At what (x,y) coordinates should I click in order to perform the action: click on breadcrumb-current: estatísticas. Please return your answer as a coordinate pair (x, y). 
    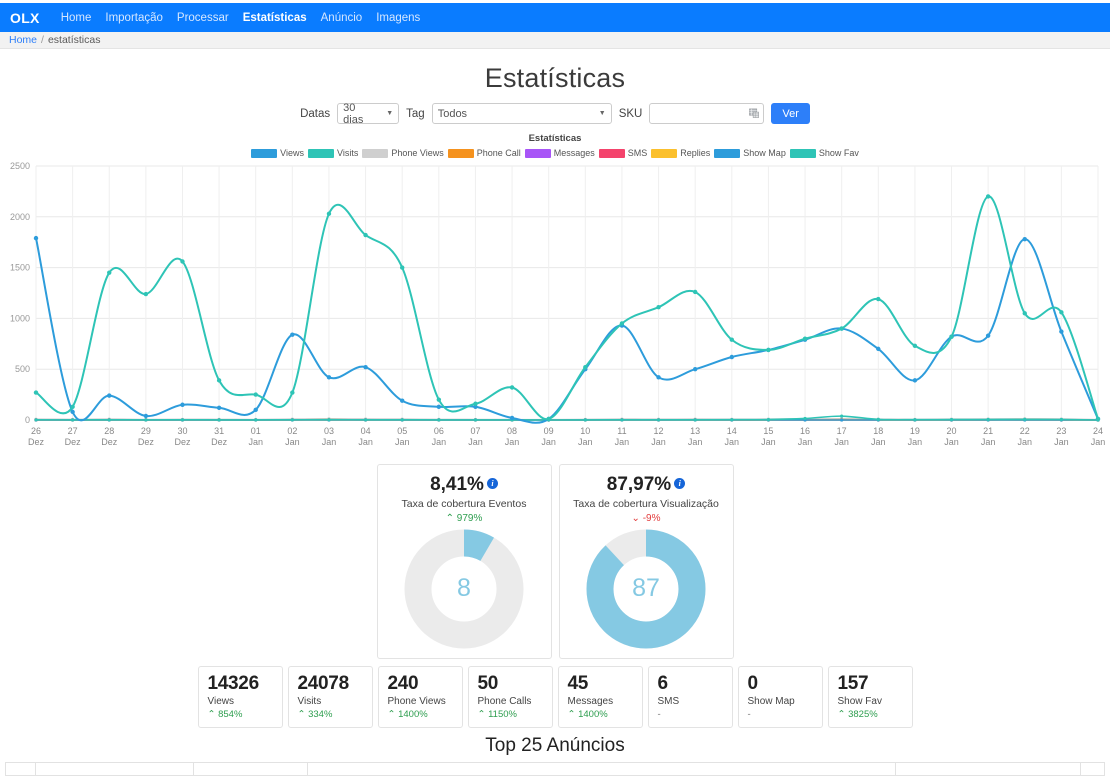
    Looking at the image, I should click on (74, 40).